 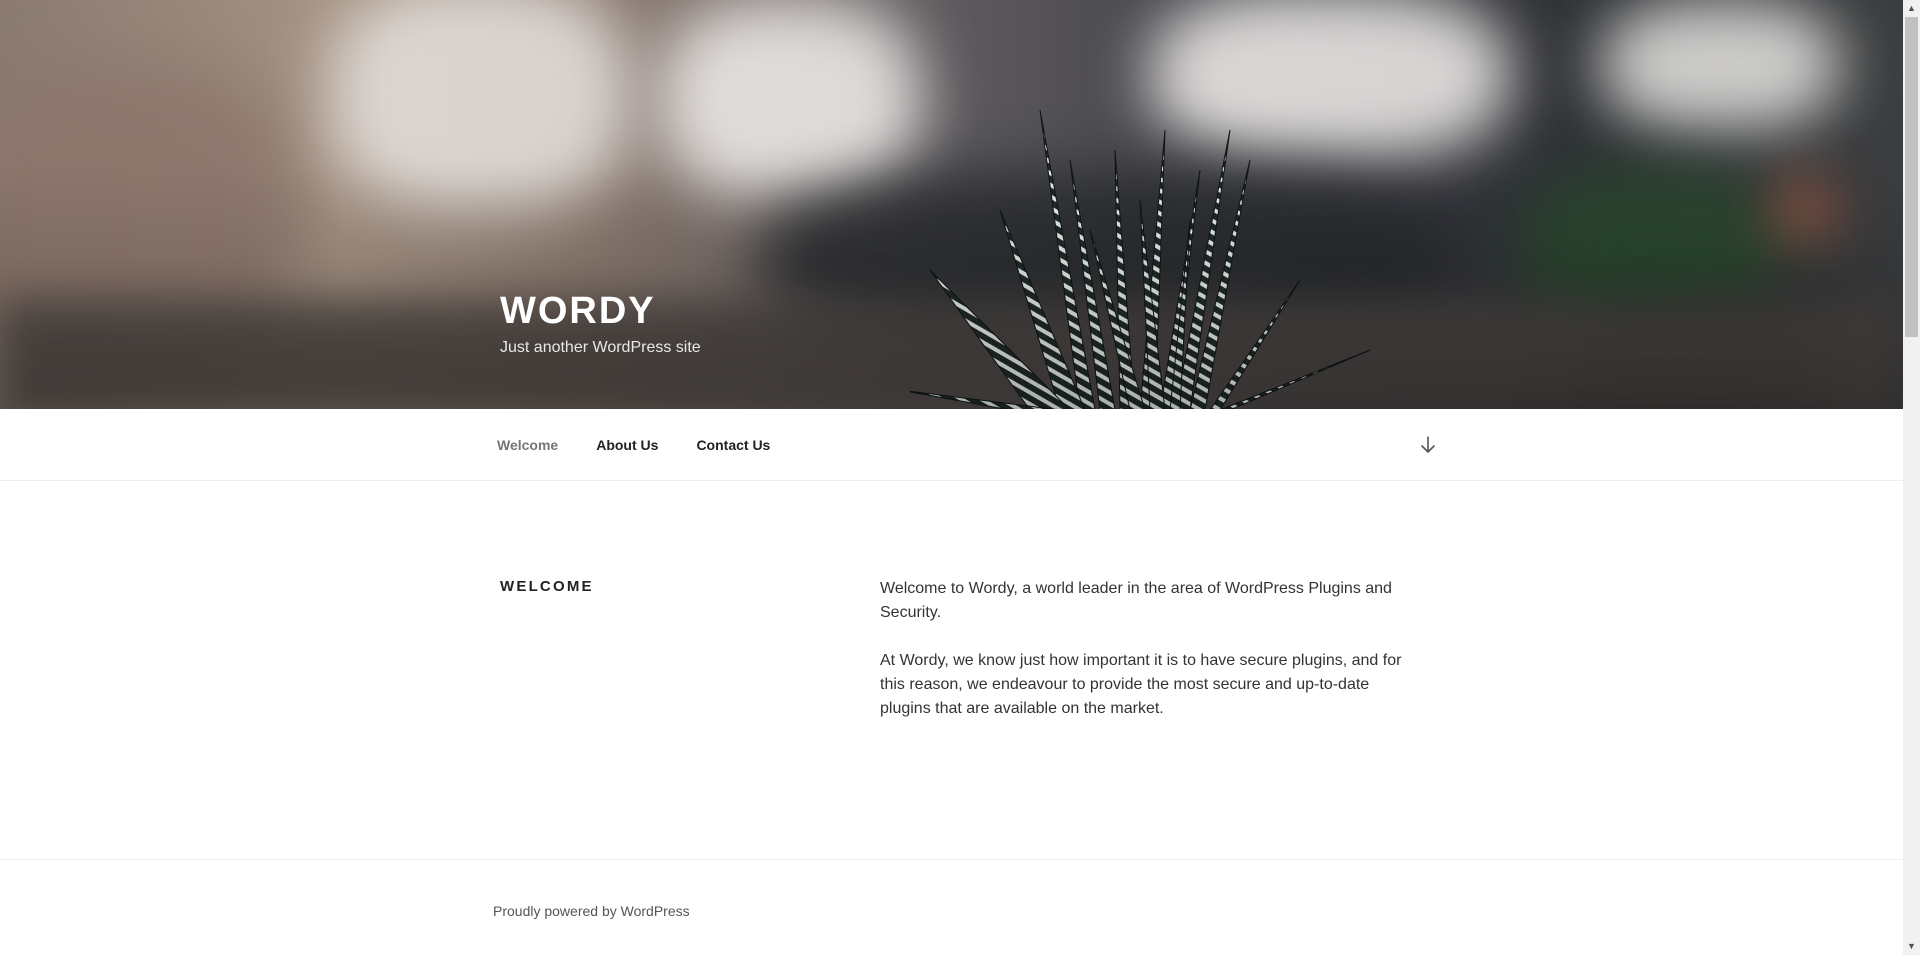 What do you see at coordinates (1911, 177) in the screenshot?
I see `scrollbar-thumb` at bounding box center [1911, 177].